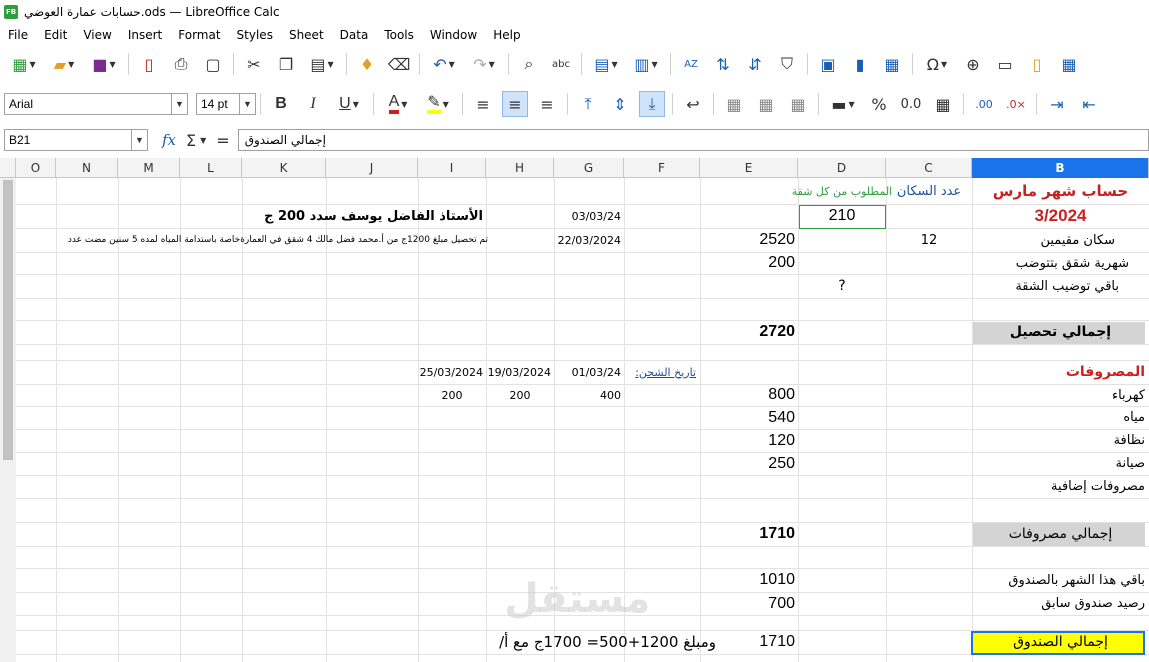 Image resolution: width=1149 pixels, height=662 pixels. I want to click on menu-view: View, so click(97, 35).